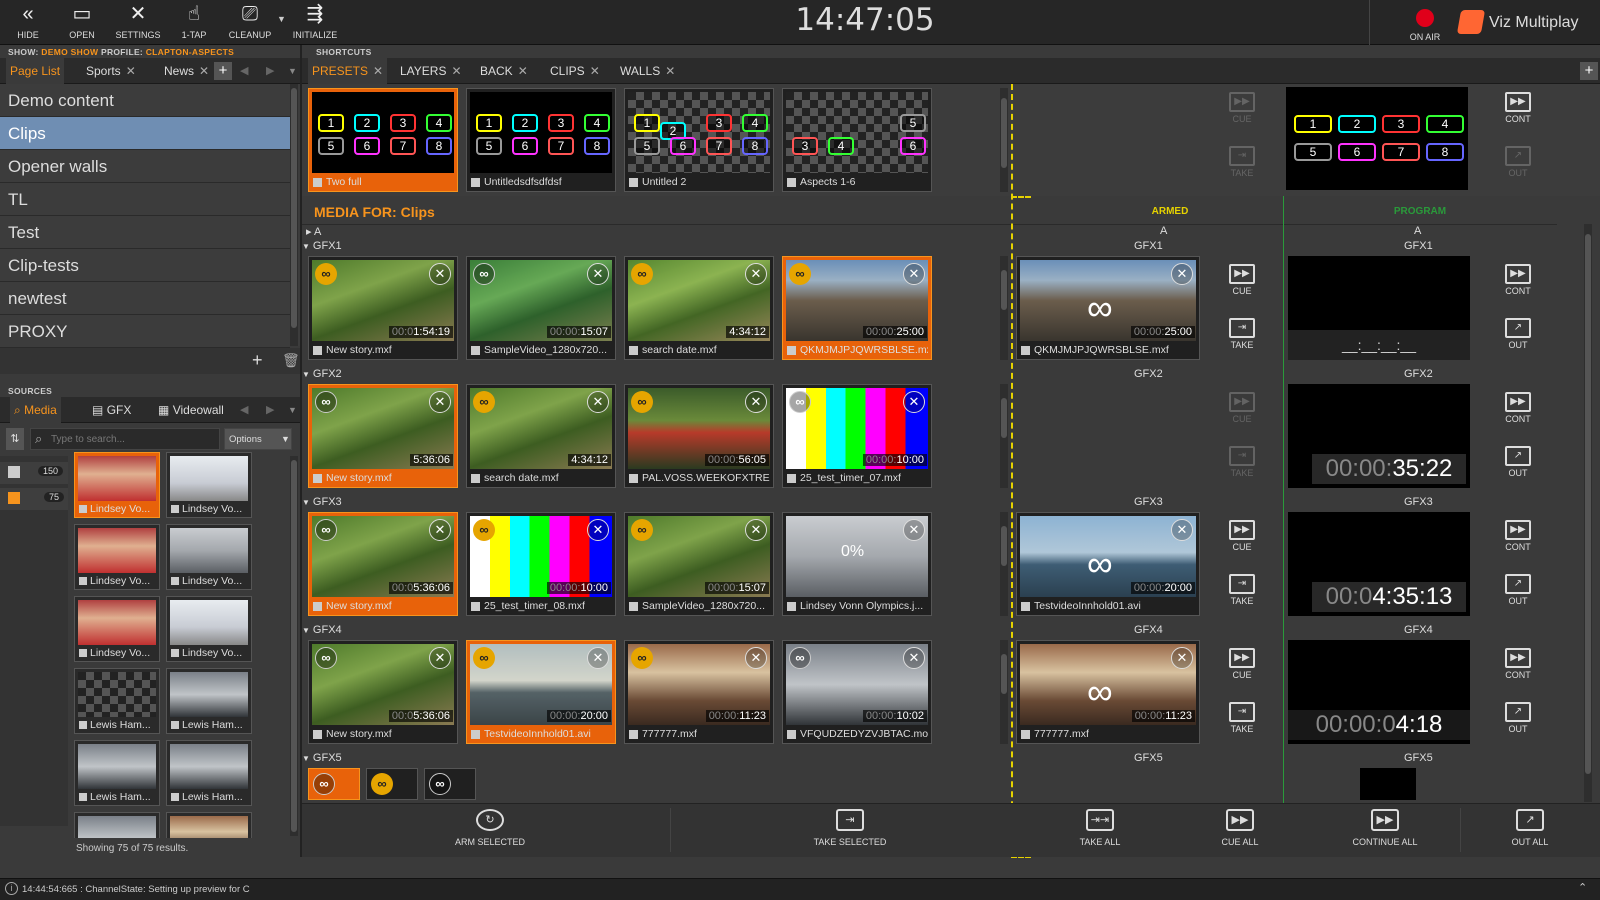  I want to click on tab-media: ⌕ Media, so click(35, 410).